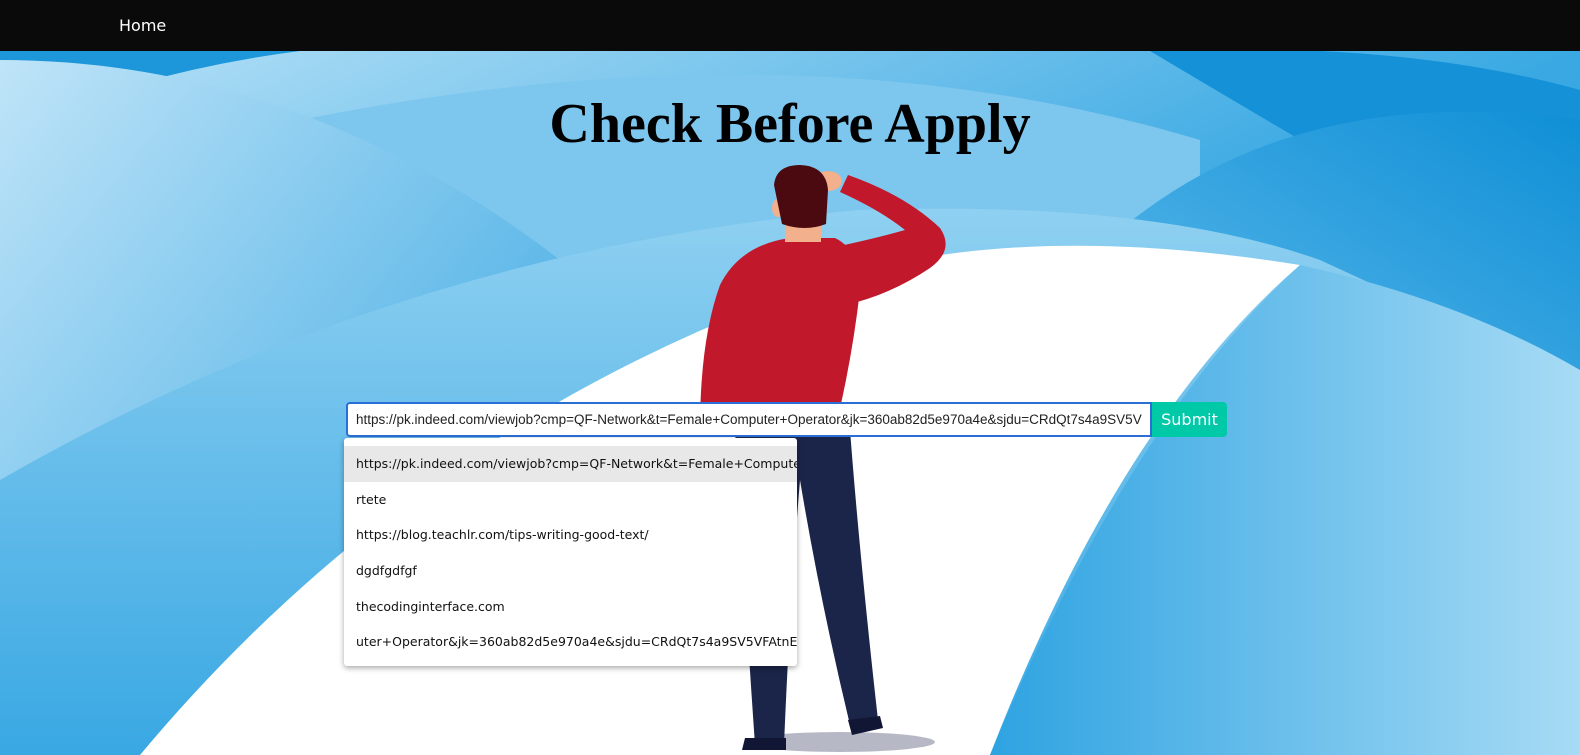 The image size is (1580, 755). What do you see at coordinates (570, 500) in the screenshot?
I see `autocomplete-item: rtete` at bounding box center [570, 500].